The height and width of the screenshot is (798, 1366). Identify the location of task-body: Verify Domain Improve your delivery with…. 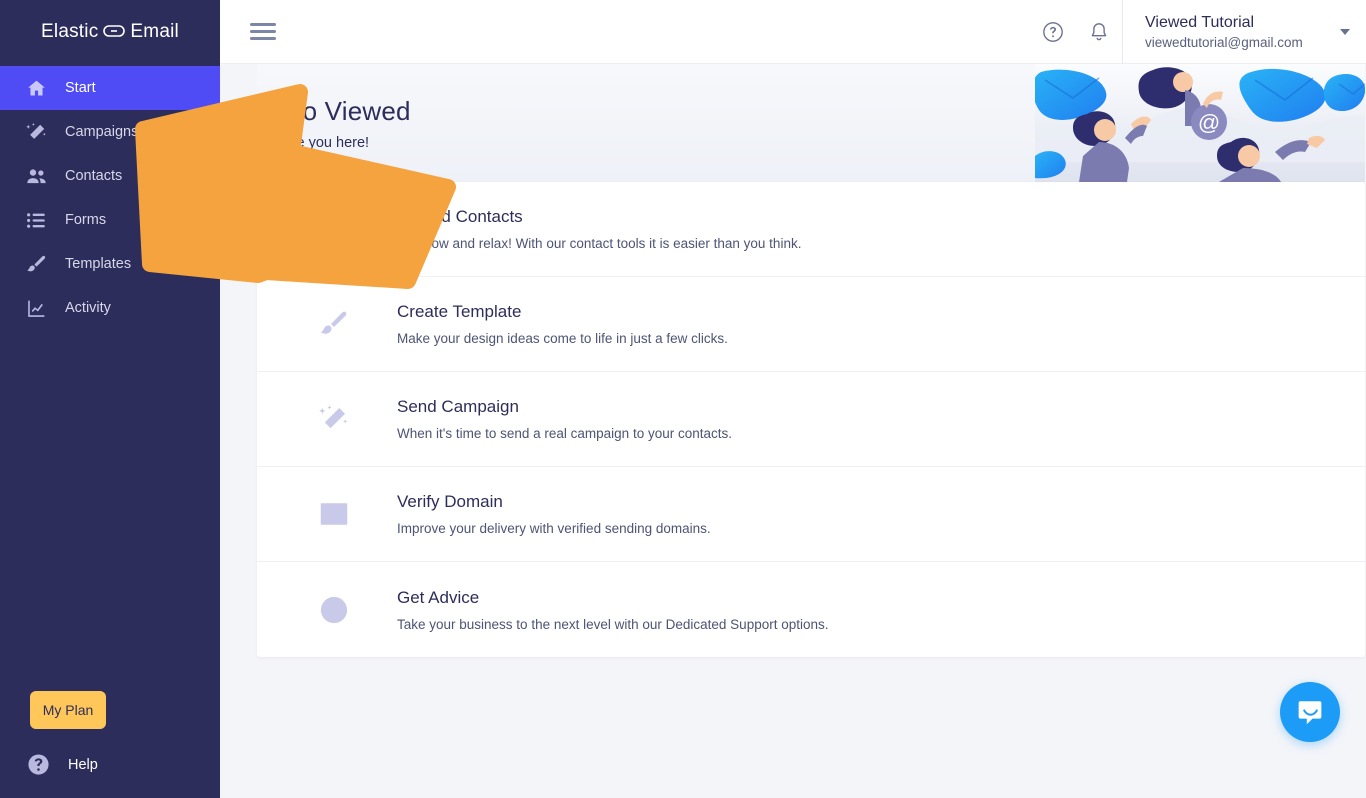
(554, 514).